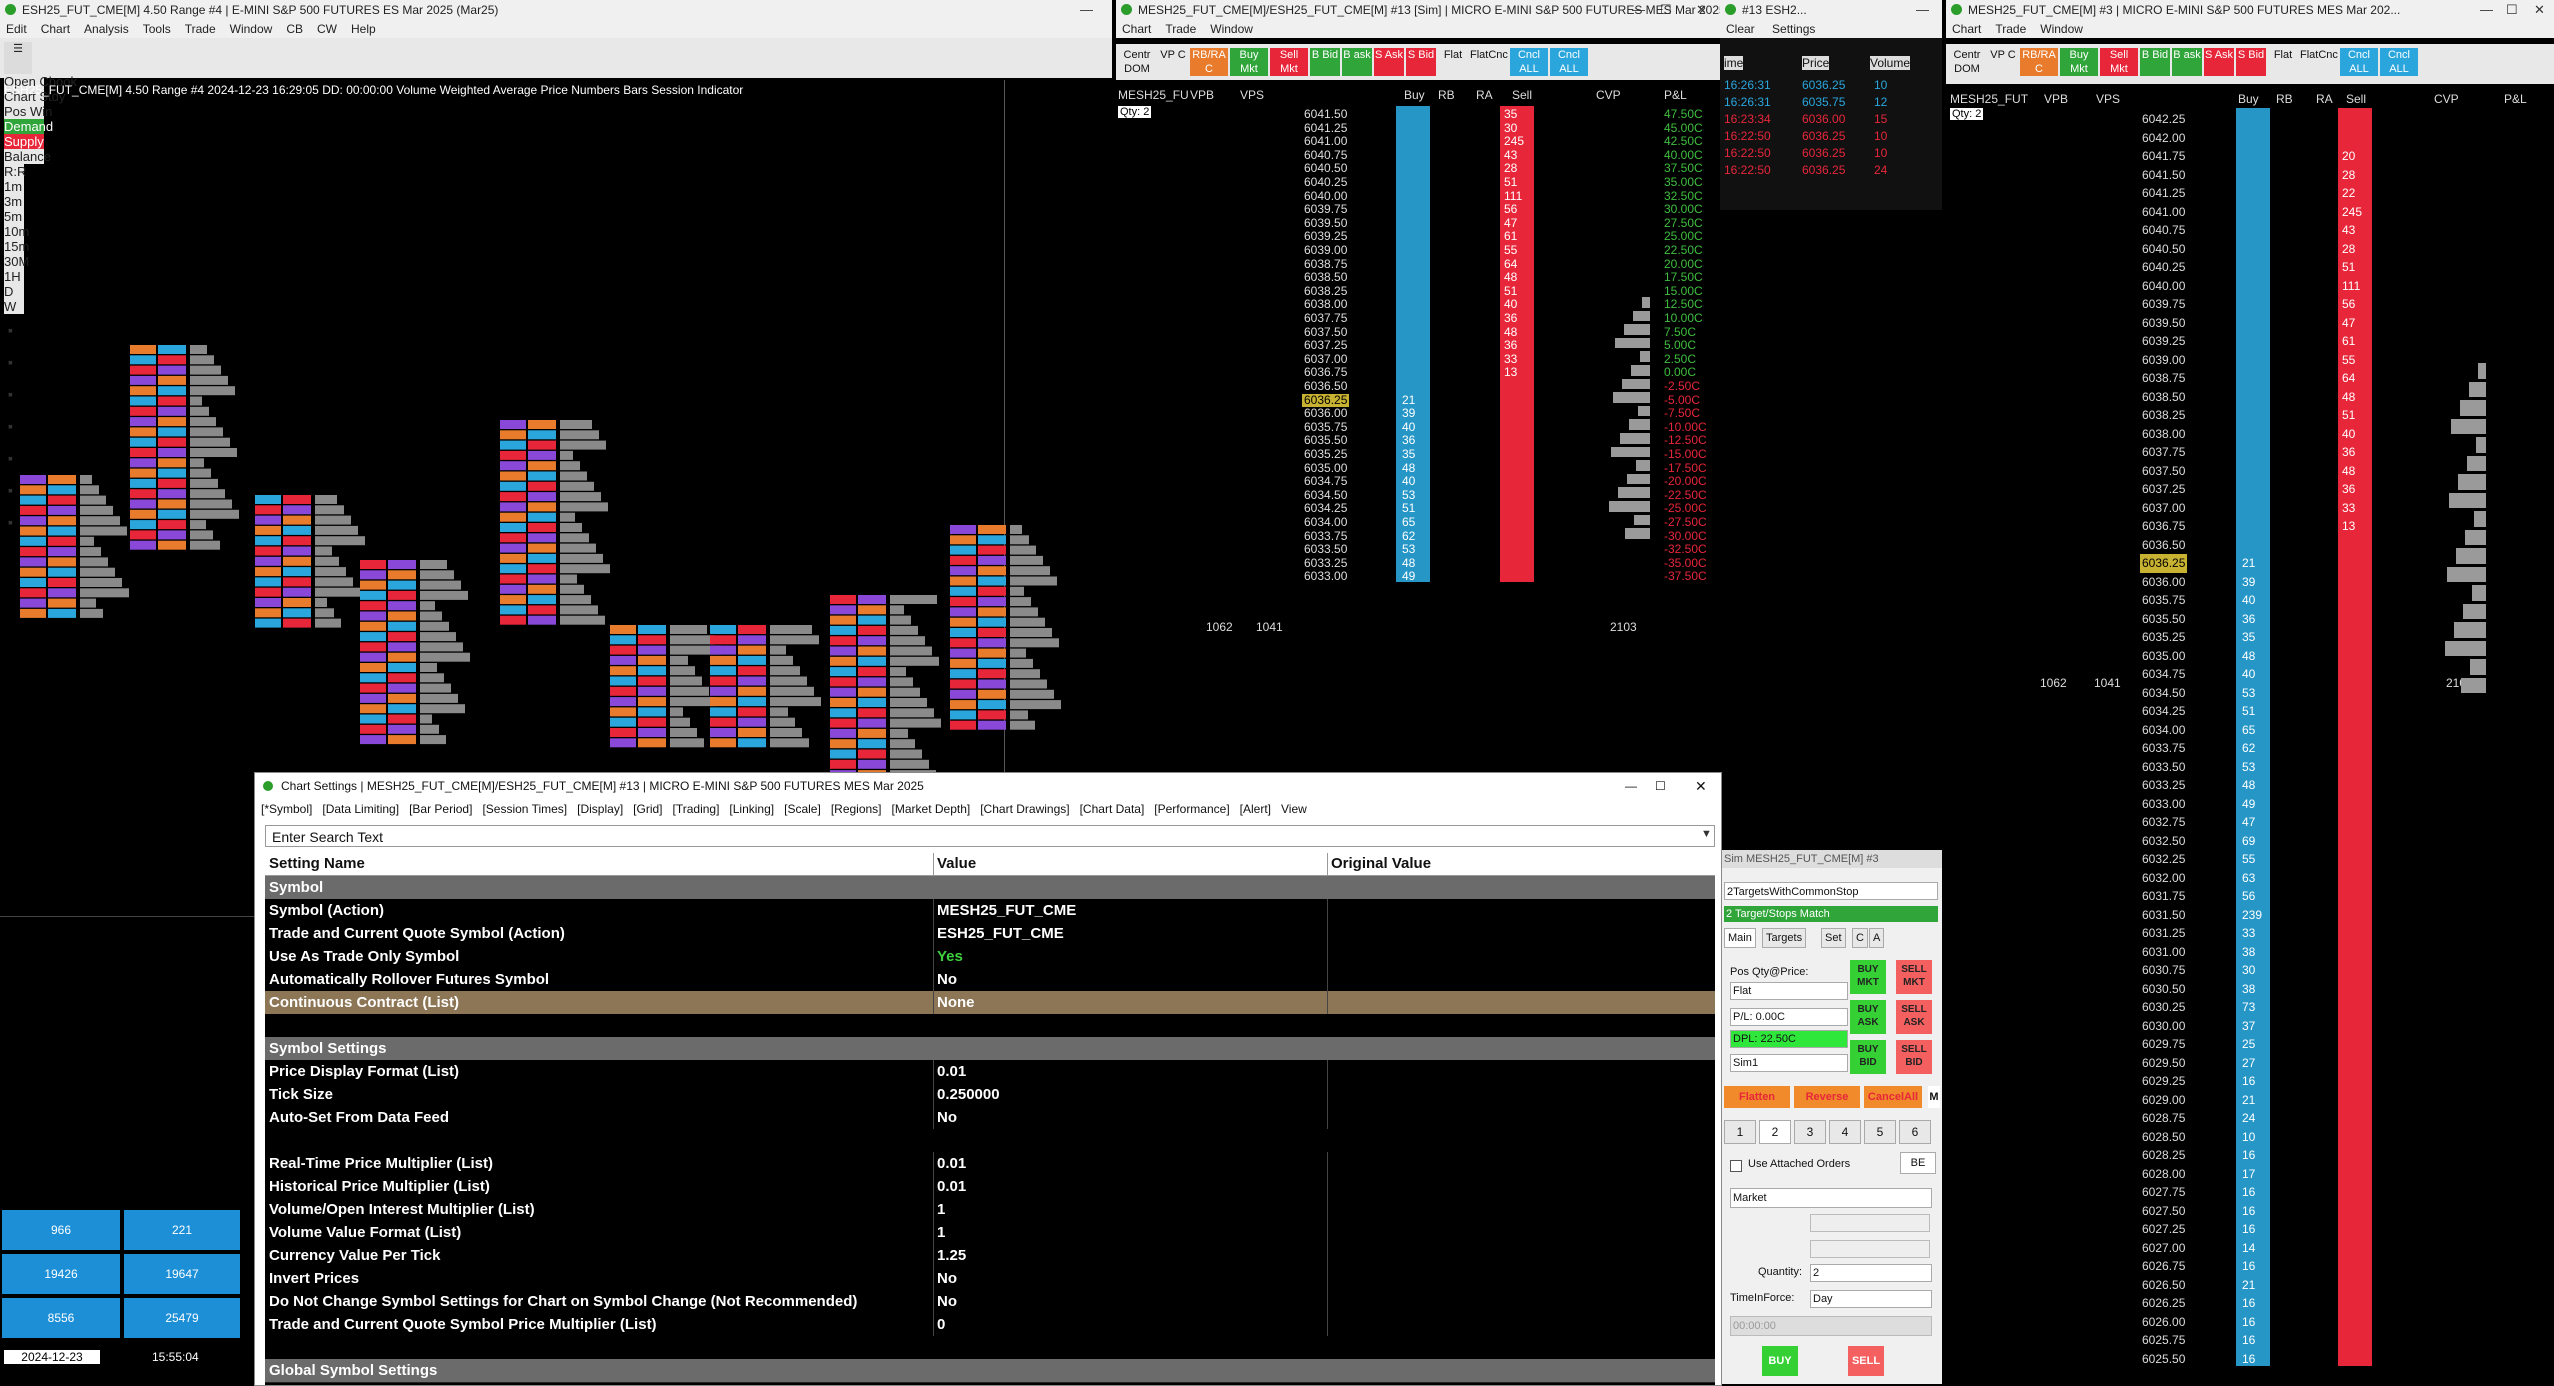 The image size is (2554, 1386). I want to click on settings-tab: [Chart Drawings], so click(1024, 809).